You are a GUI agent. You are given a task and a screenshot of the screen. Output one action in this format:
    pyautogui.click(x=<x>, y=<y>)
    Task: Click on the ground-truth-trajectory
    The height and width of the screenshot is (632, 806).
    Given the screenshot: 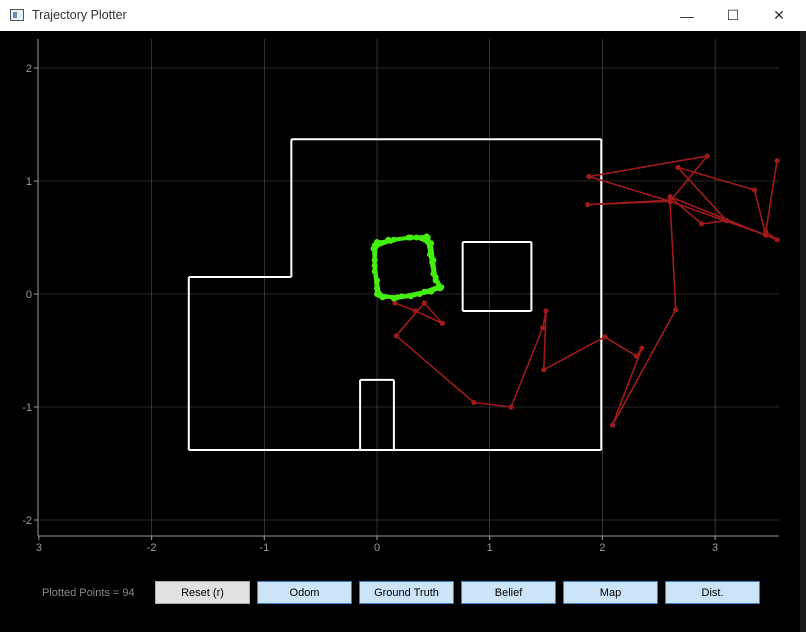 What is the action you would take?
    pyautogui.click(x=407, y=267)
    